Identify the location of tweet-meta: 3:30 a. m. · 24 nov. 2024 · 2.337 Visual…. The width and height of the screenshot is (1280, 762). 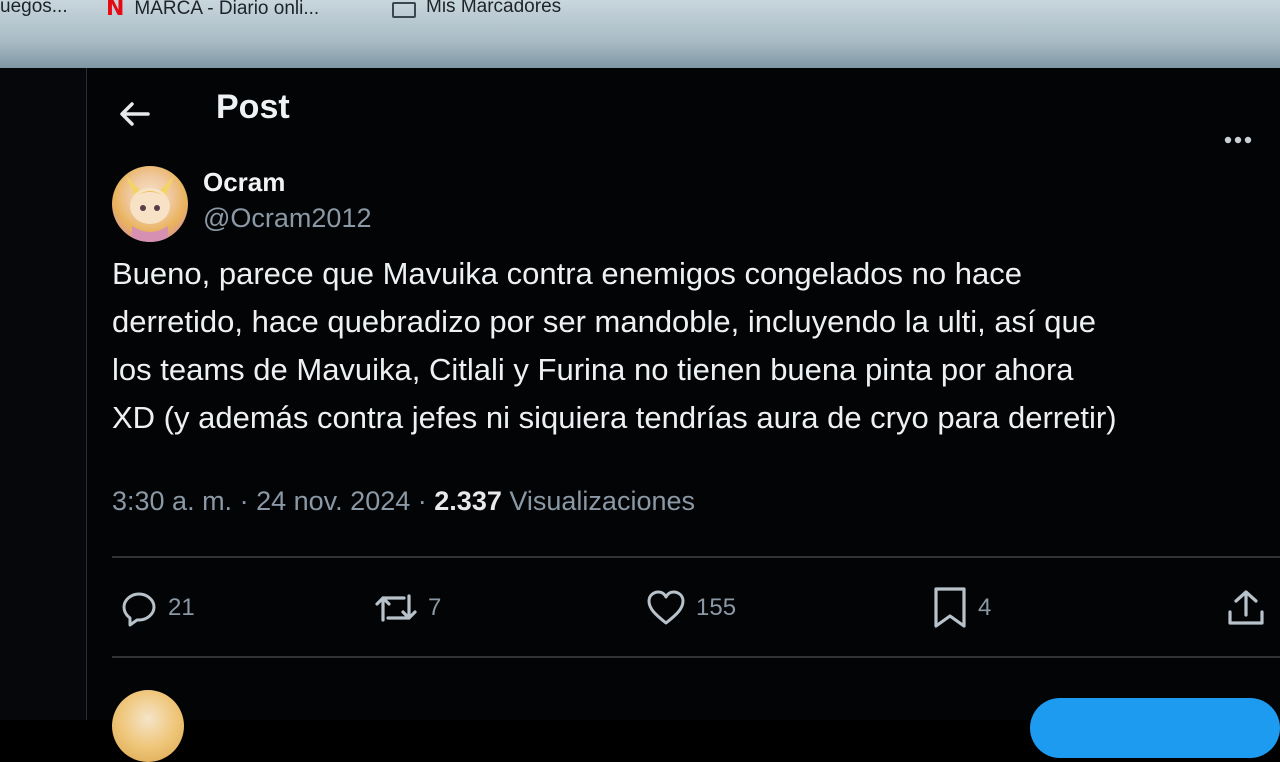
(403, 501).